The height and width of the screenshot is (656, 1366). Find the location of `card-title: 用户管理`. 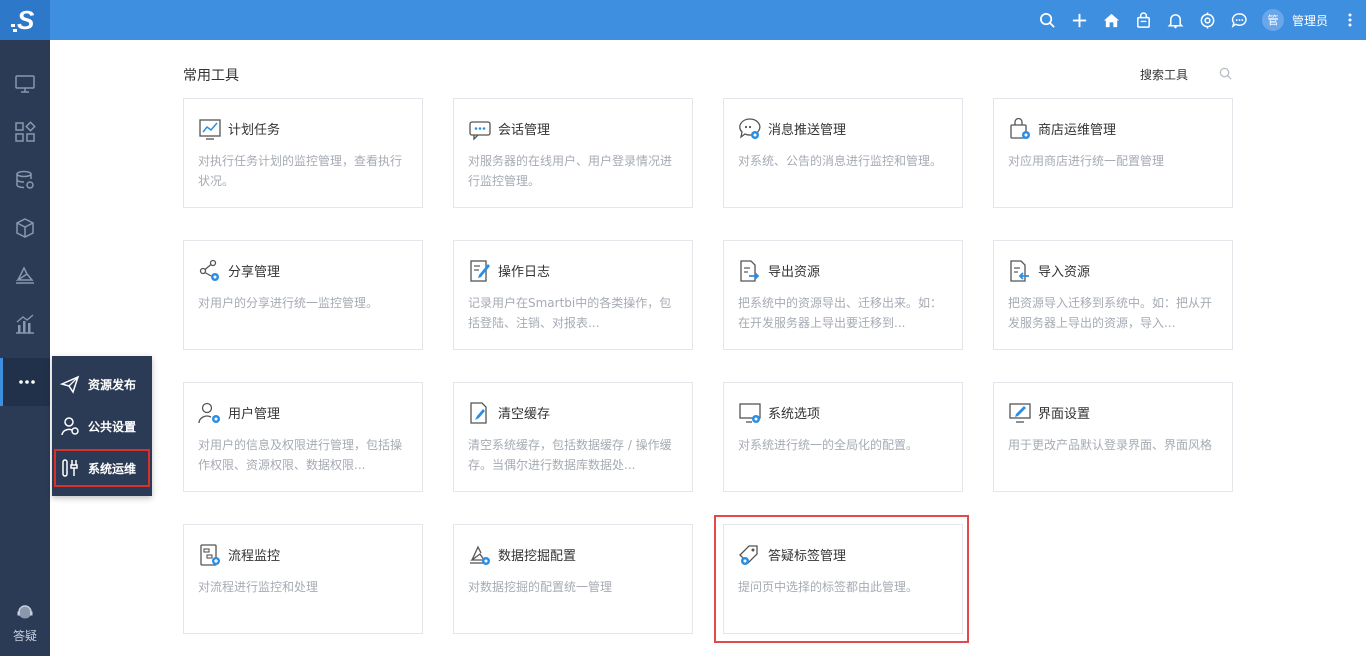

card-title: 用户管理 is located at coordinates (254, 414).